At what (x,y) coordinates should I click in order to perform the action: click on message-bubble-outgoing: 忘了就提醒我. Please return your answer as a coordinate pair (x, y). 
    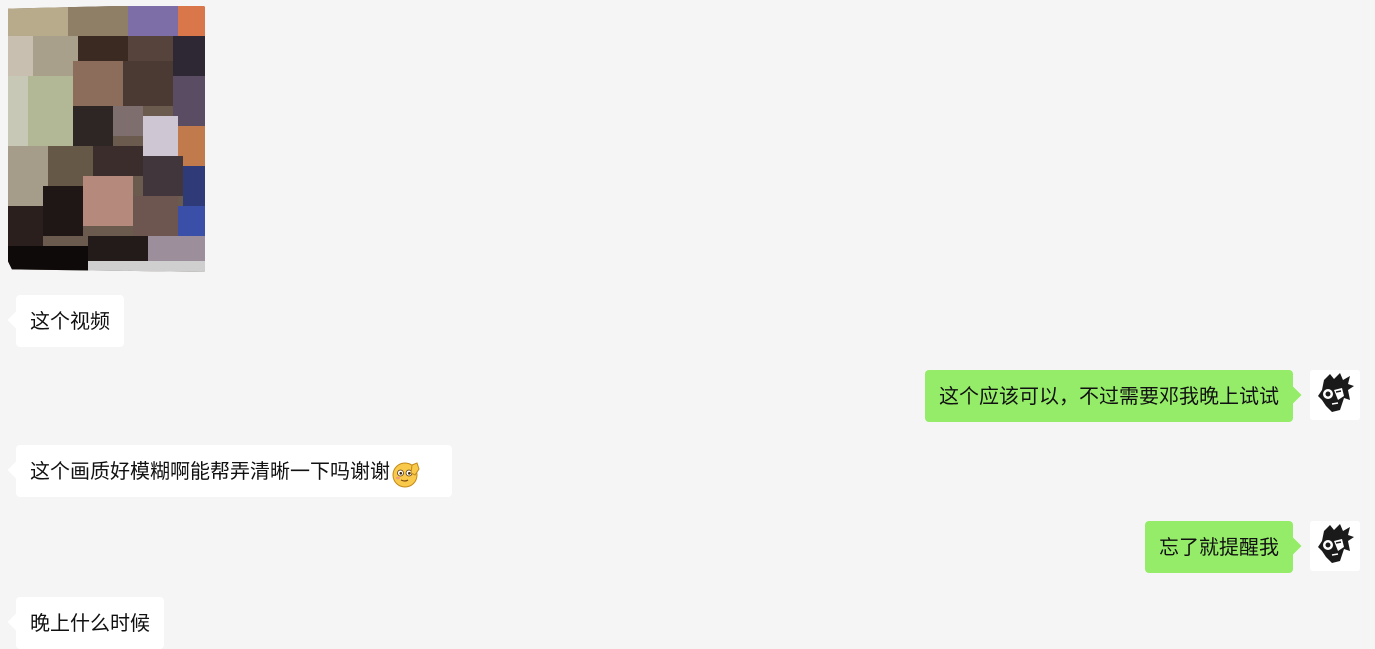
    Looking at the image, I should click on (1219, 547).